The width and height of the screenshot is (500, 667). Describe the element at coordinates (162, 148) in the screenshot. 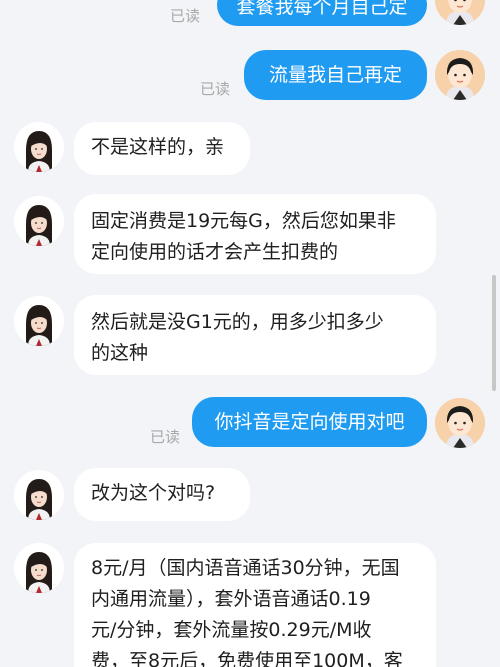

I see `message-bubble-agent: 不是这样的，亲` at that location.